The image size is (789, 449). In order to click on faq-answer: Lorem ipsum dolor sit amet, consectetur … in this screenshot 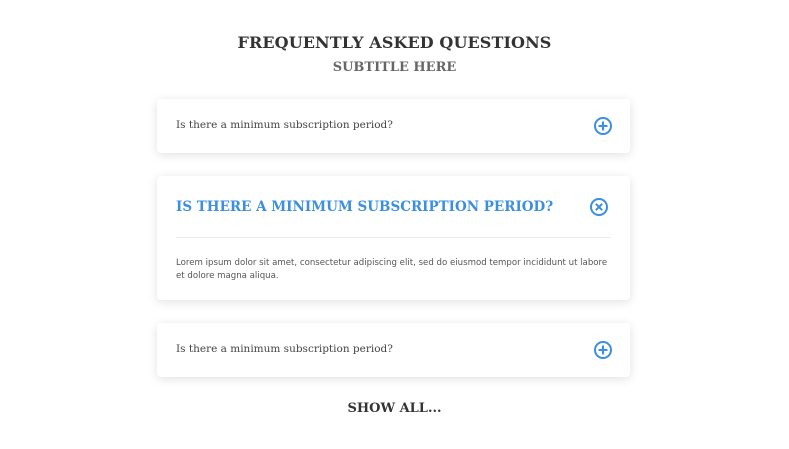, I will do `click(392, 269)`.